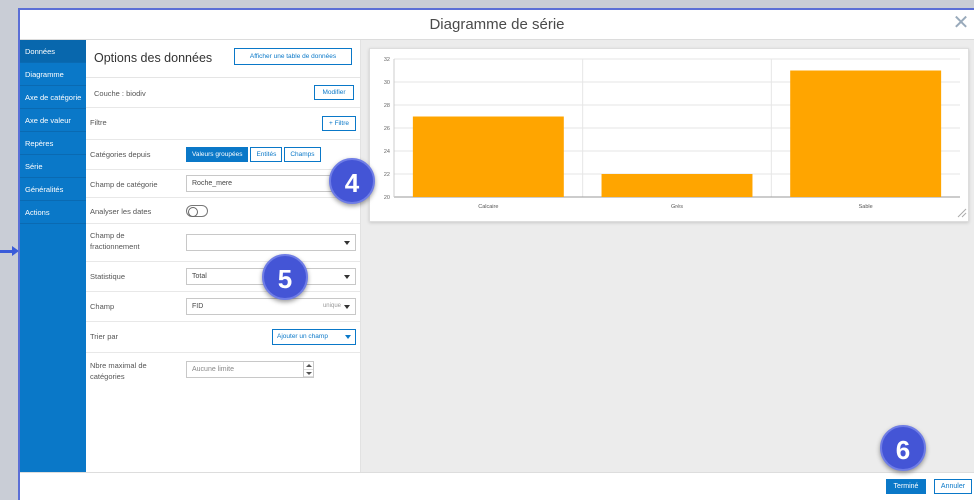  I want to click on modify-button: Modifier, so click(334, 92).